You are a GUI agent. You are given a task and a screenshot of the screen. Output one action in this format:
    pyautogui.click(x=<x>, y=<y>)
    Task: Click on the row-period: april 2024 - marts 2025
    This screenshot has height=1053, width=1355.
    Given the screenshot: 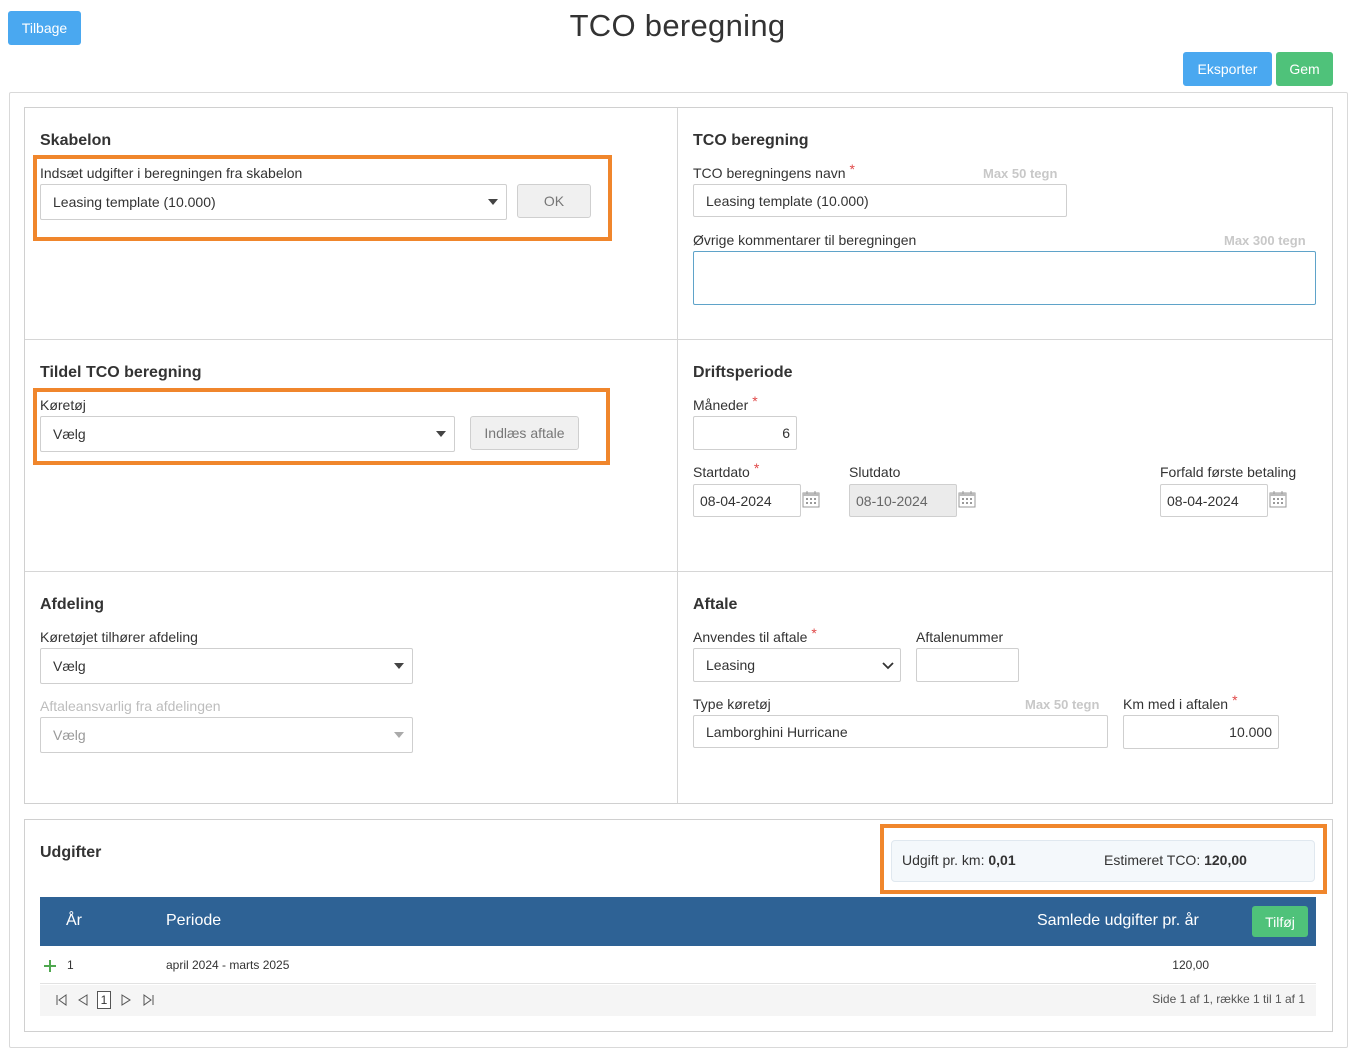 What is the action you would take?
    pyautogui.click(x=228, y=965)
    